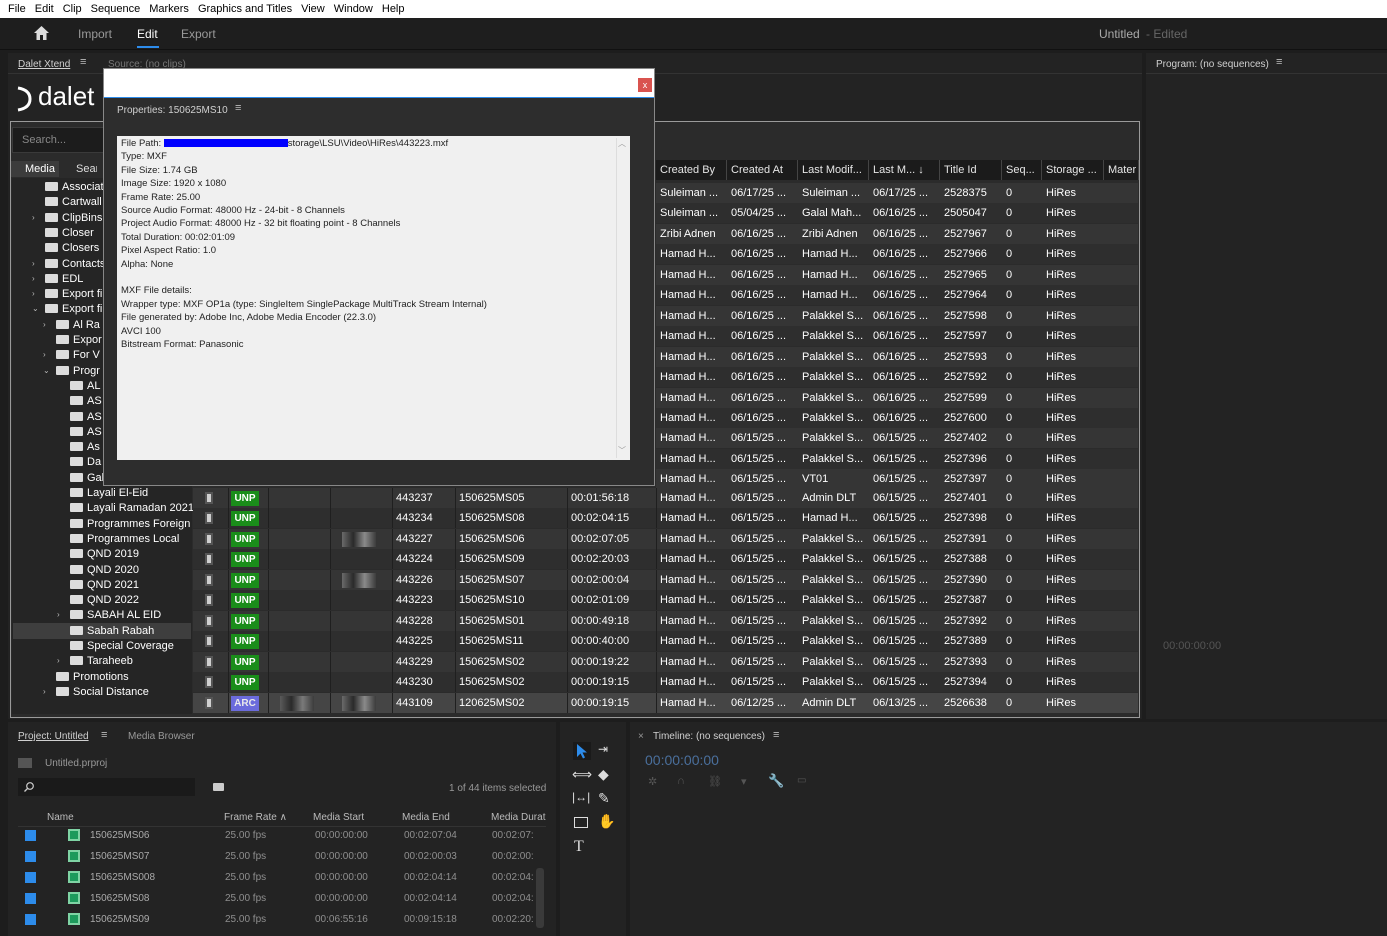  Describe the element at coordinates (72, 9) in the screenshot. I see `menu-item-clip: Clip` at that location.